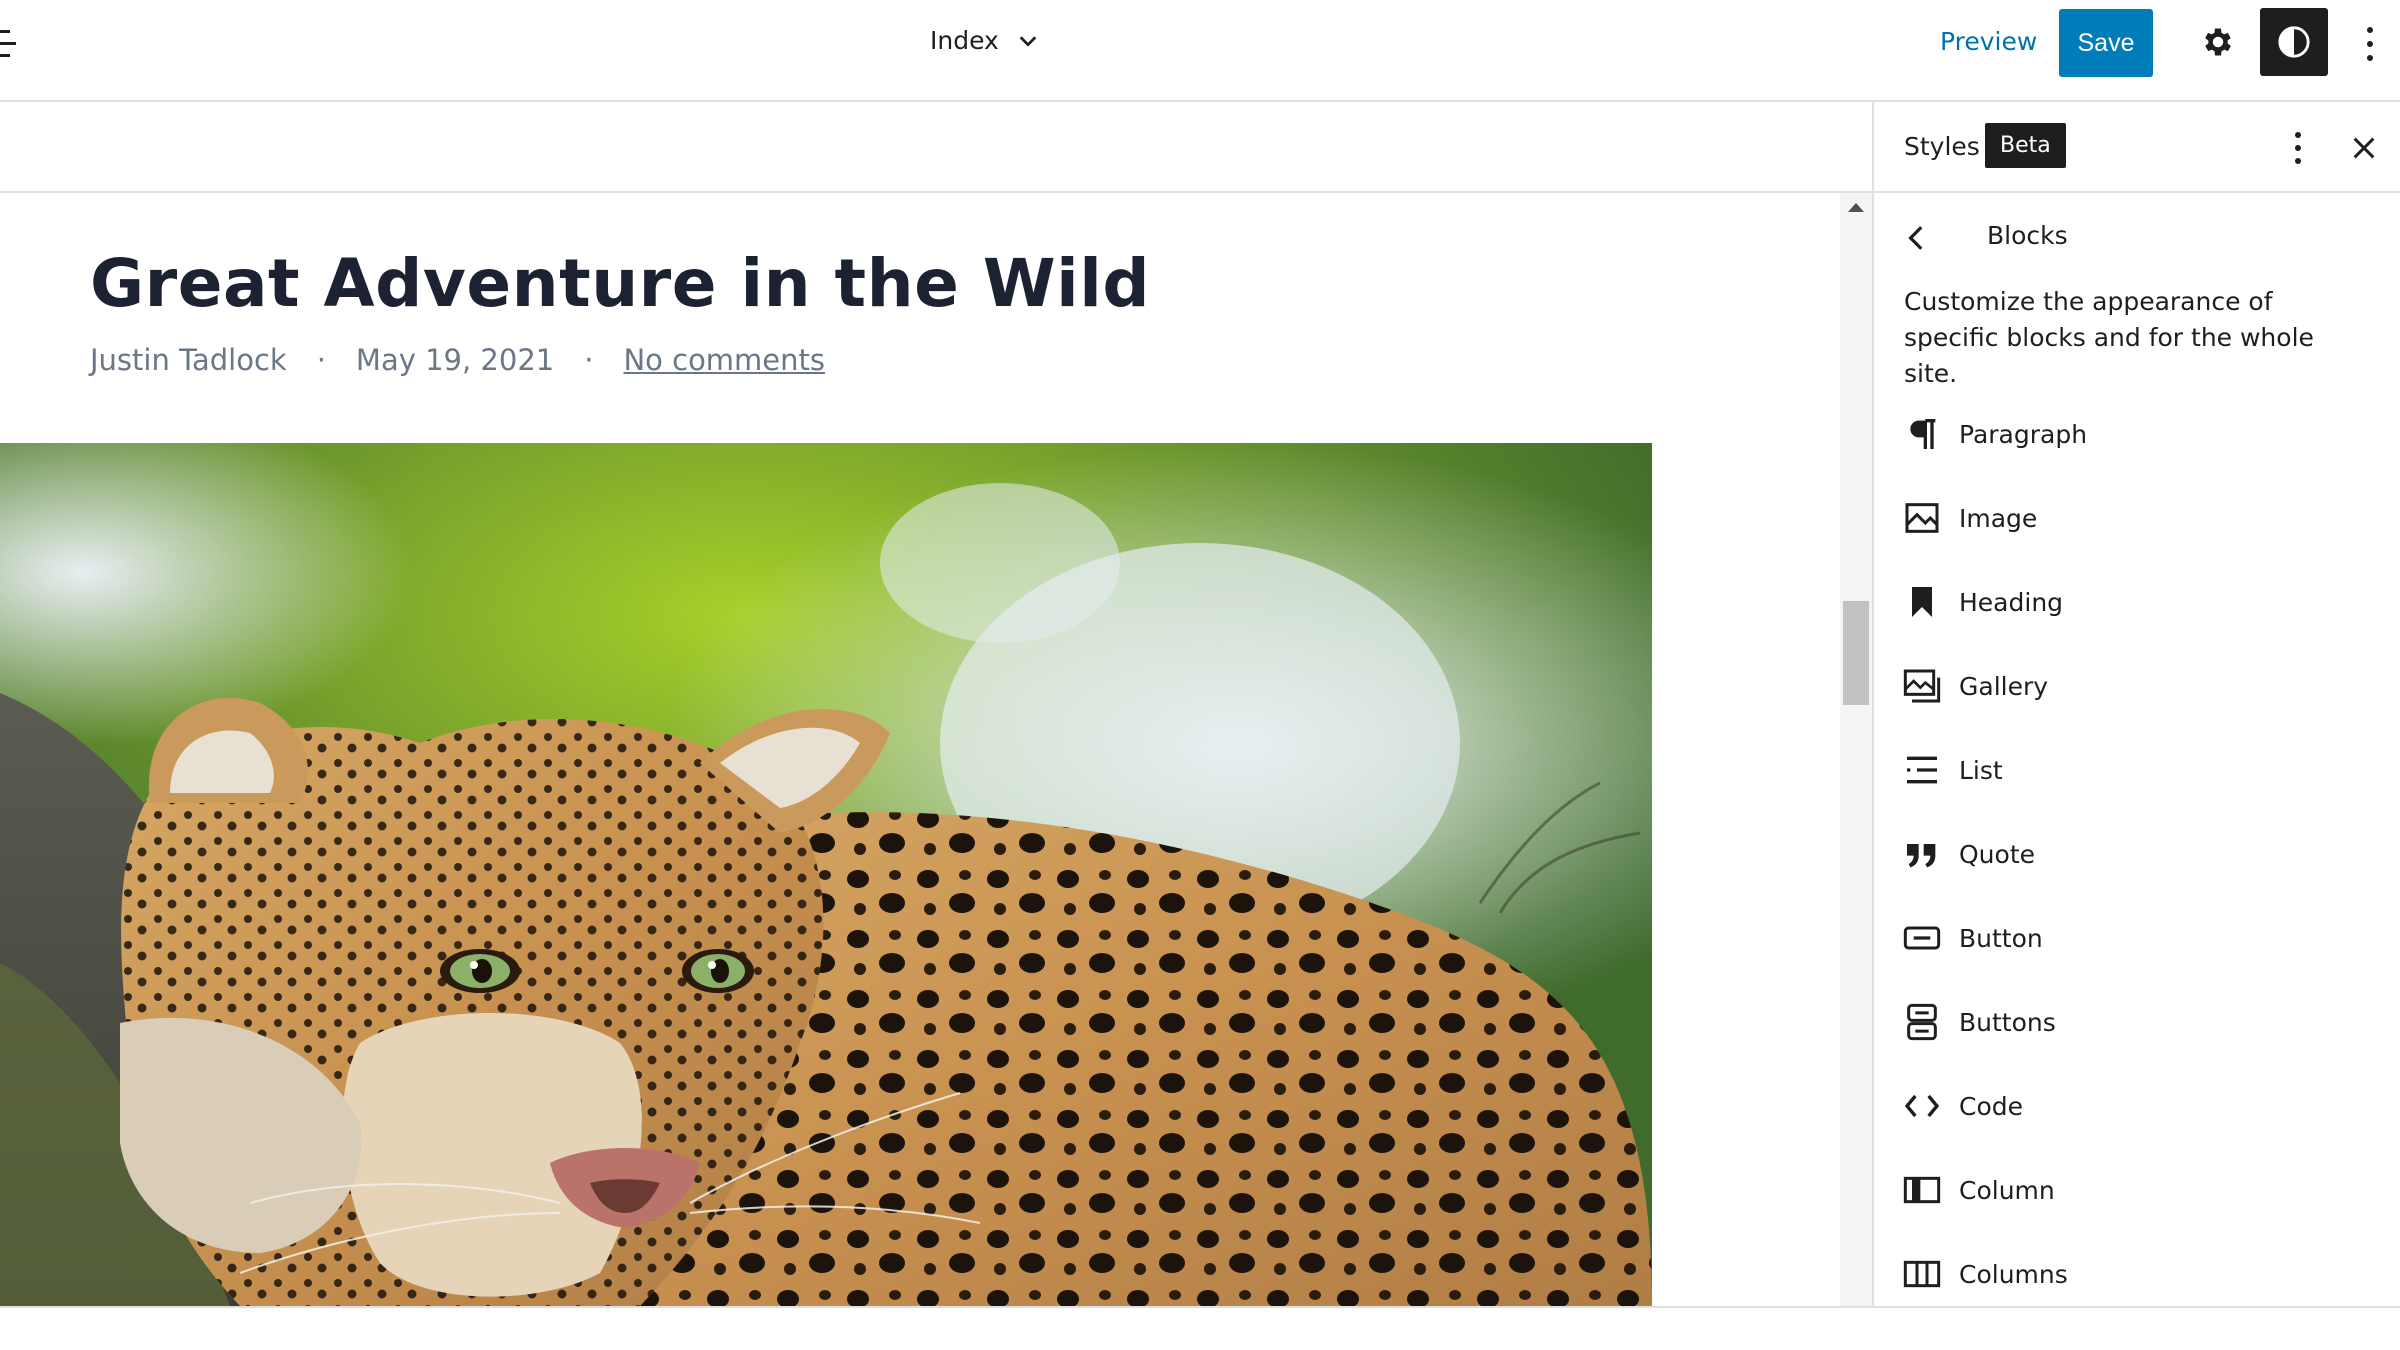 The height and width of the screenshot is (1350, 2400). I want to click on sidebar-header: Styles Beta, so click(2137, 147).